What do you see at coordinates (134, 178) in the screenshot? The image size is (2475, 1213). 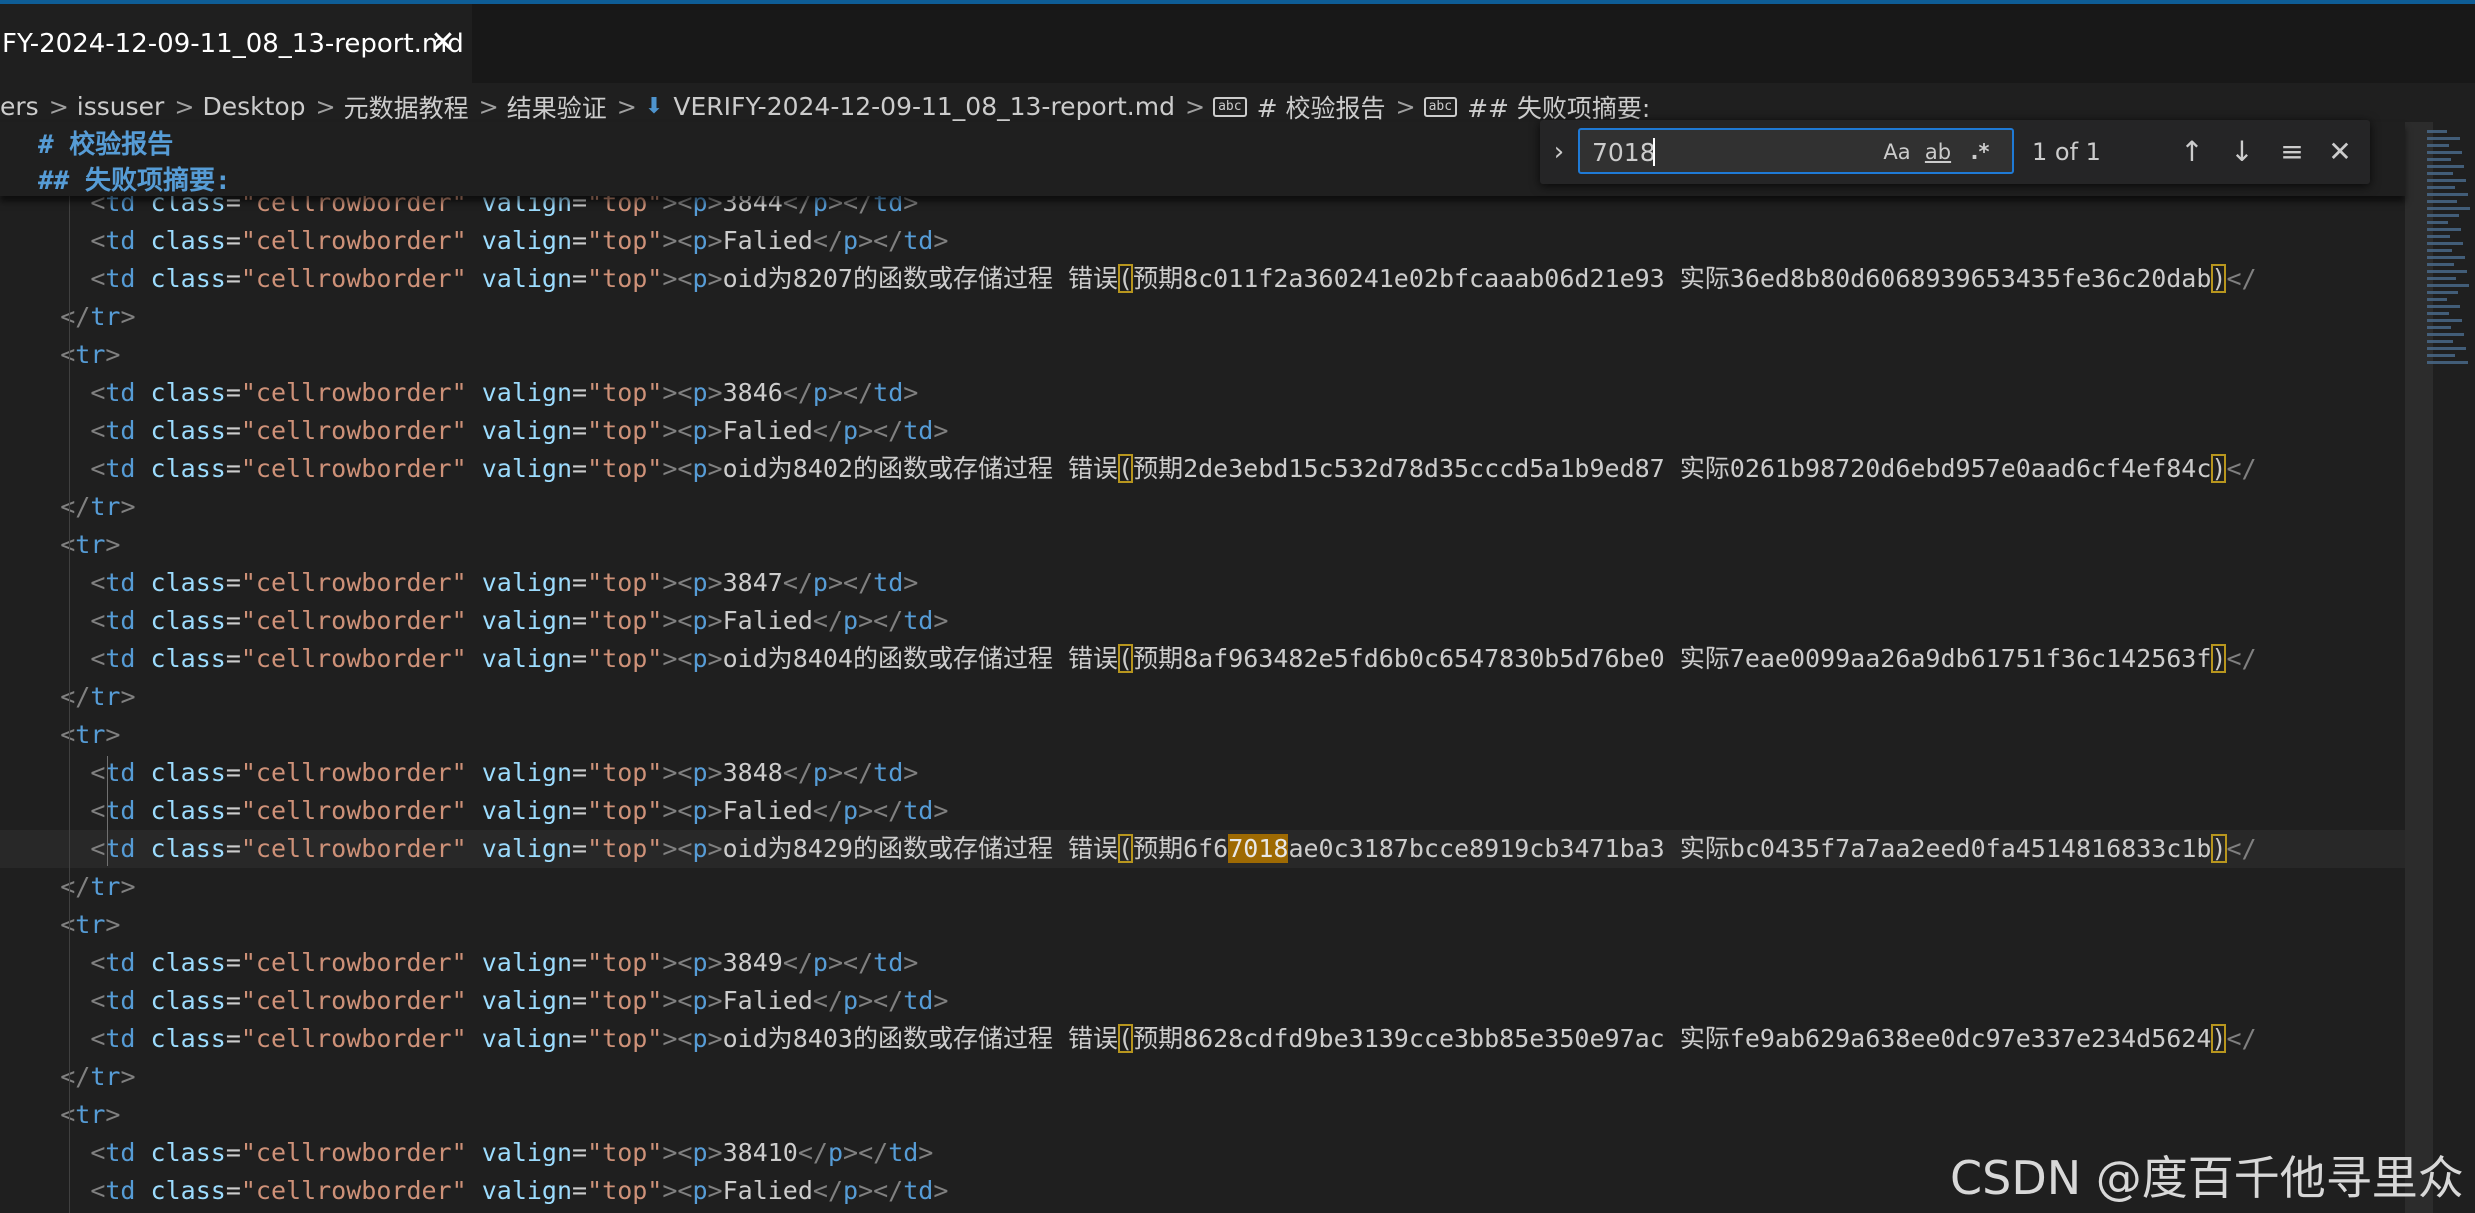 I see `sticky-heading-2: ## 失败项摘要:` at bounding box center [134, 178].